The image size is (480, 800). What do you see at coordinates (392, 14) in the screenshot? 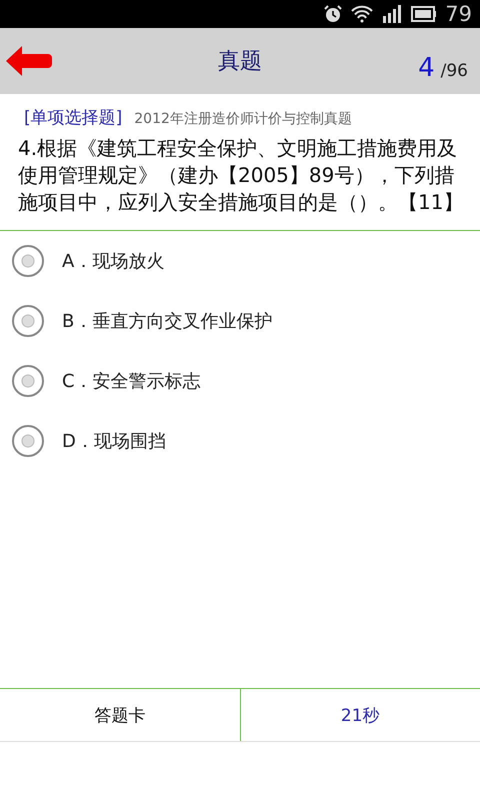
I see `signal-icon` at bounding box center [392, 14].